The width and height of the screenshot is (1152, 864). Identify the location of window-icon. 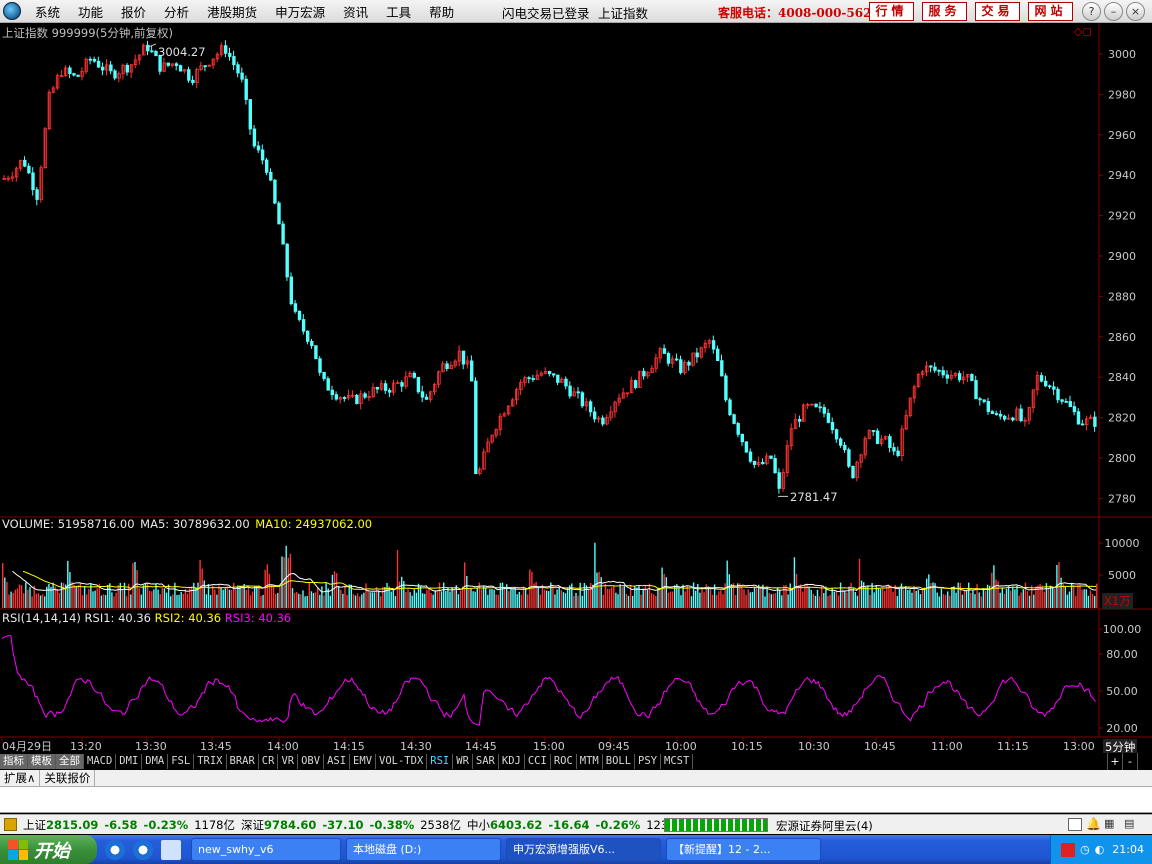
(1075, 824).